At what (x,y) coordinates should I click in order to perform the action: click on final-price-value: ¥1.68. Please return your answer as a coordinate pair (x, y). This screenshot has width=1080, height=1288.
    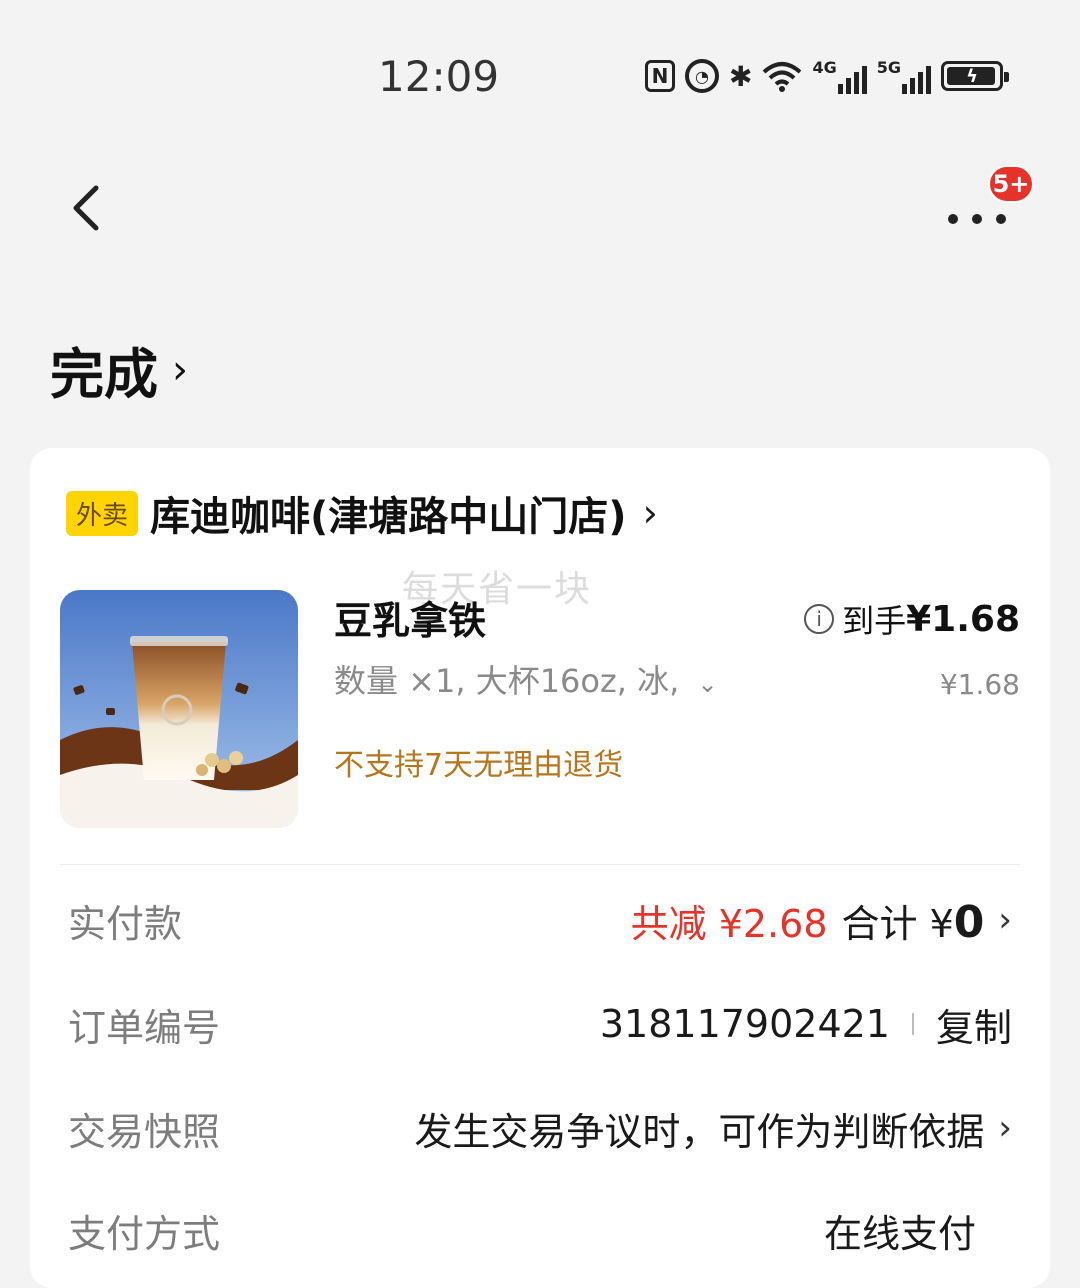
    Looking at the image, I should click on (963, 619).